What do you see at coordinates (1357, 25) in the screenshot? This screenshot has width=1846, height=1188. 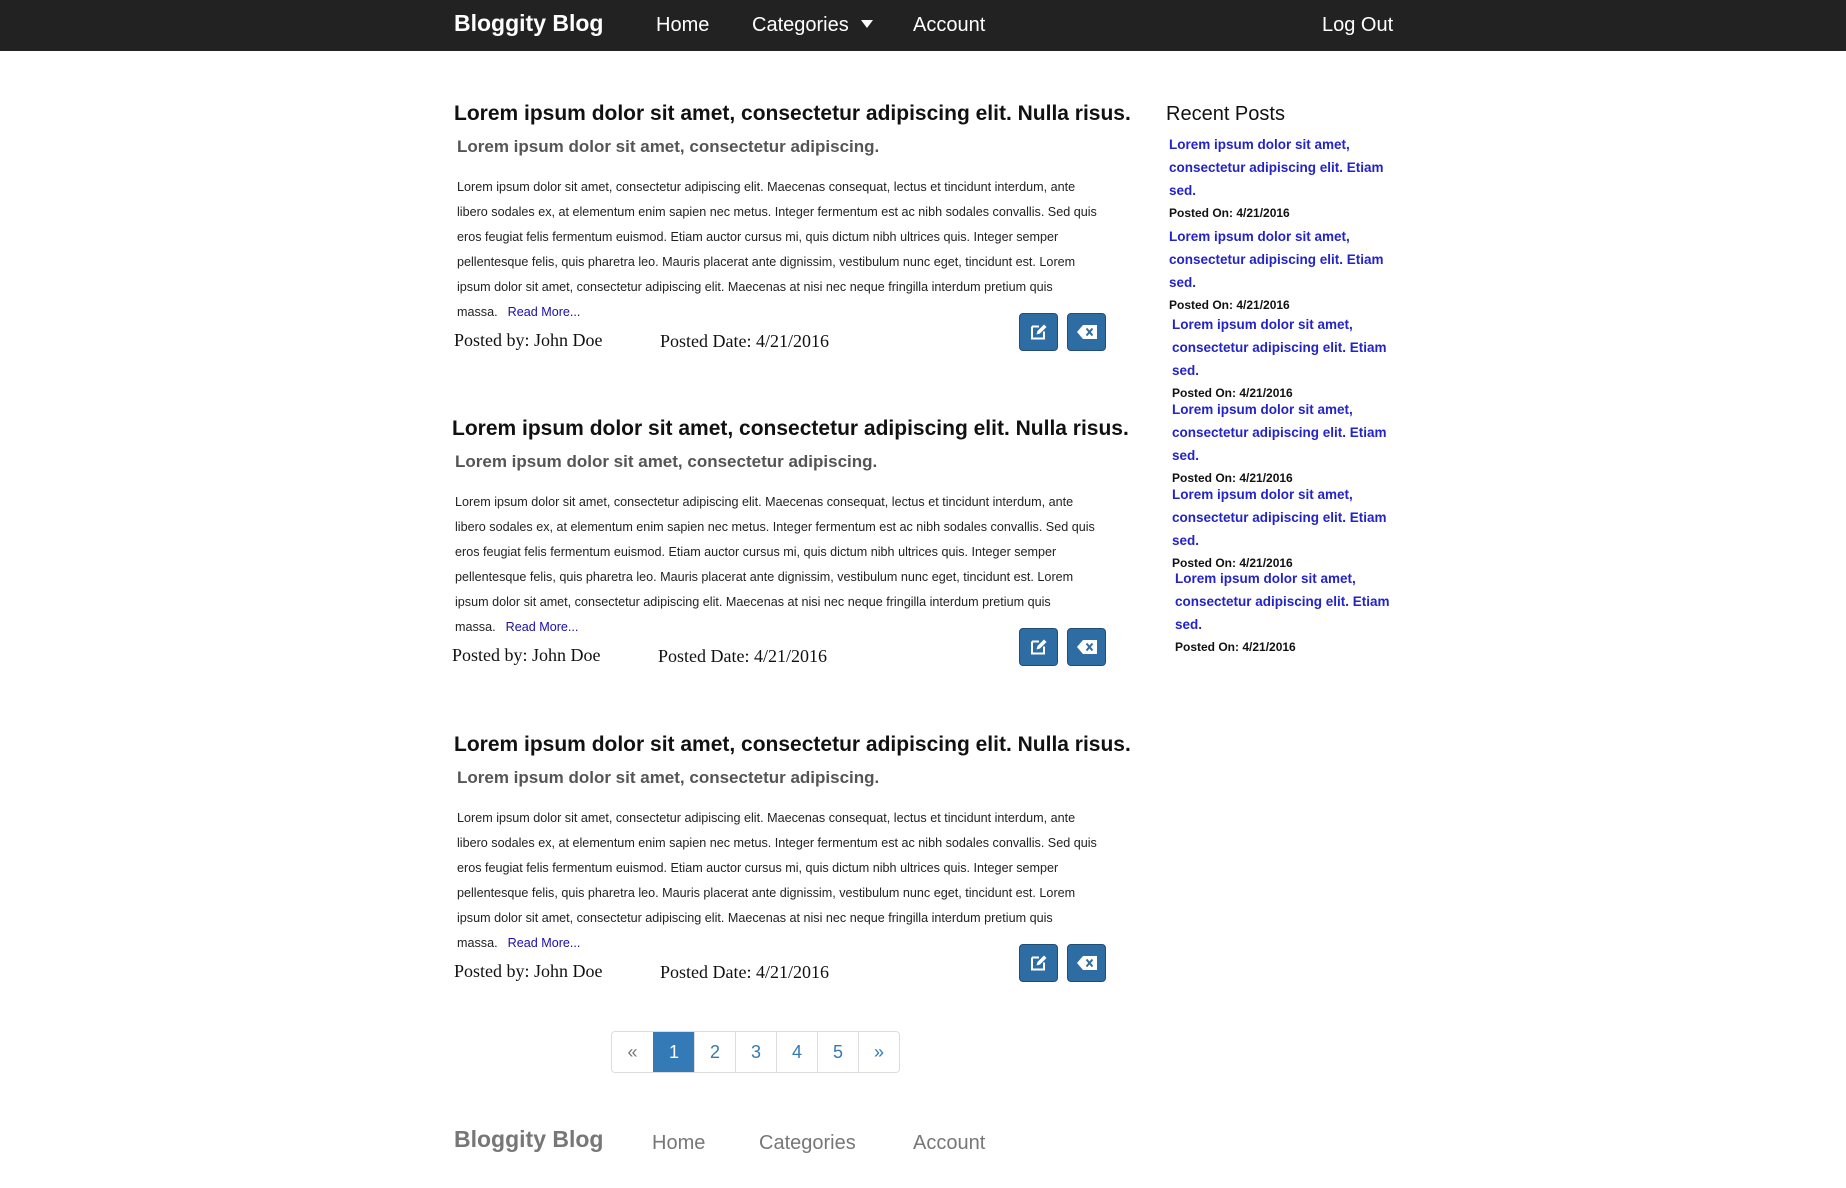 I see `nav-logout-link: Log Out` at bounding box center [1357, 25].